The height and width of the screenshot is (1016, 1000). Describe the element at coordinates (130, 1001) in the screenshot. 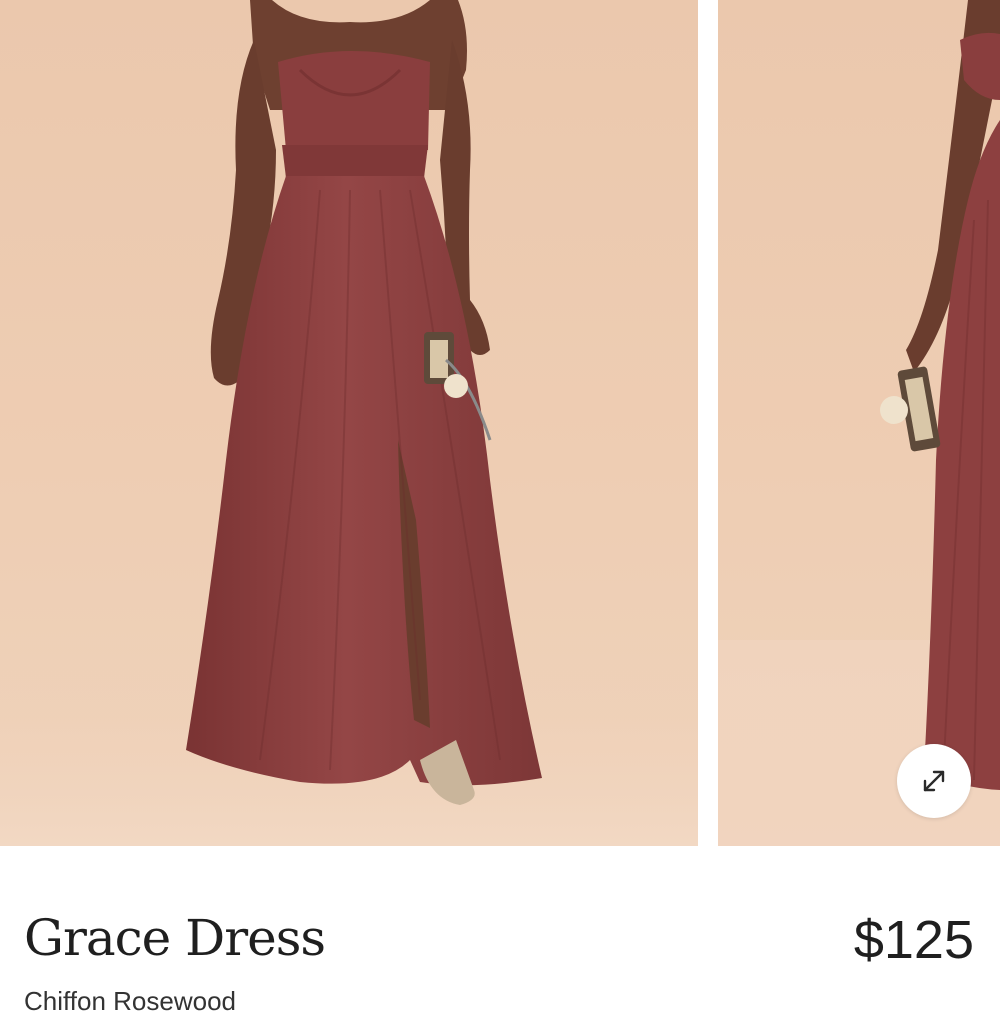

I see `product-subtitle: Chiffon Rosewood` at that location.